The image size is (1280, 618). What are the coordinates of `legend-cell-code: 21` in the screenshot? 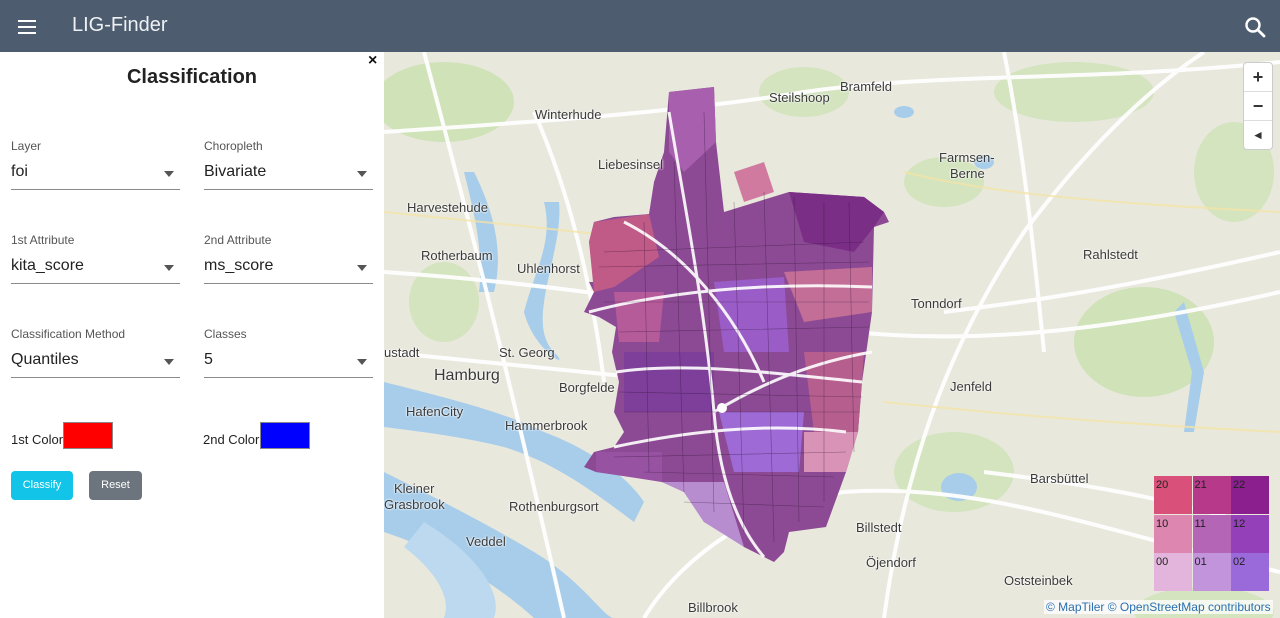 It's located at (1200, 485).